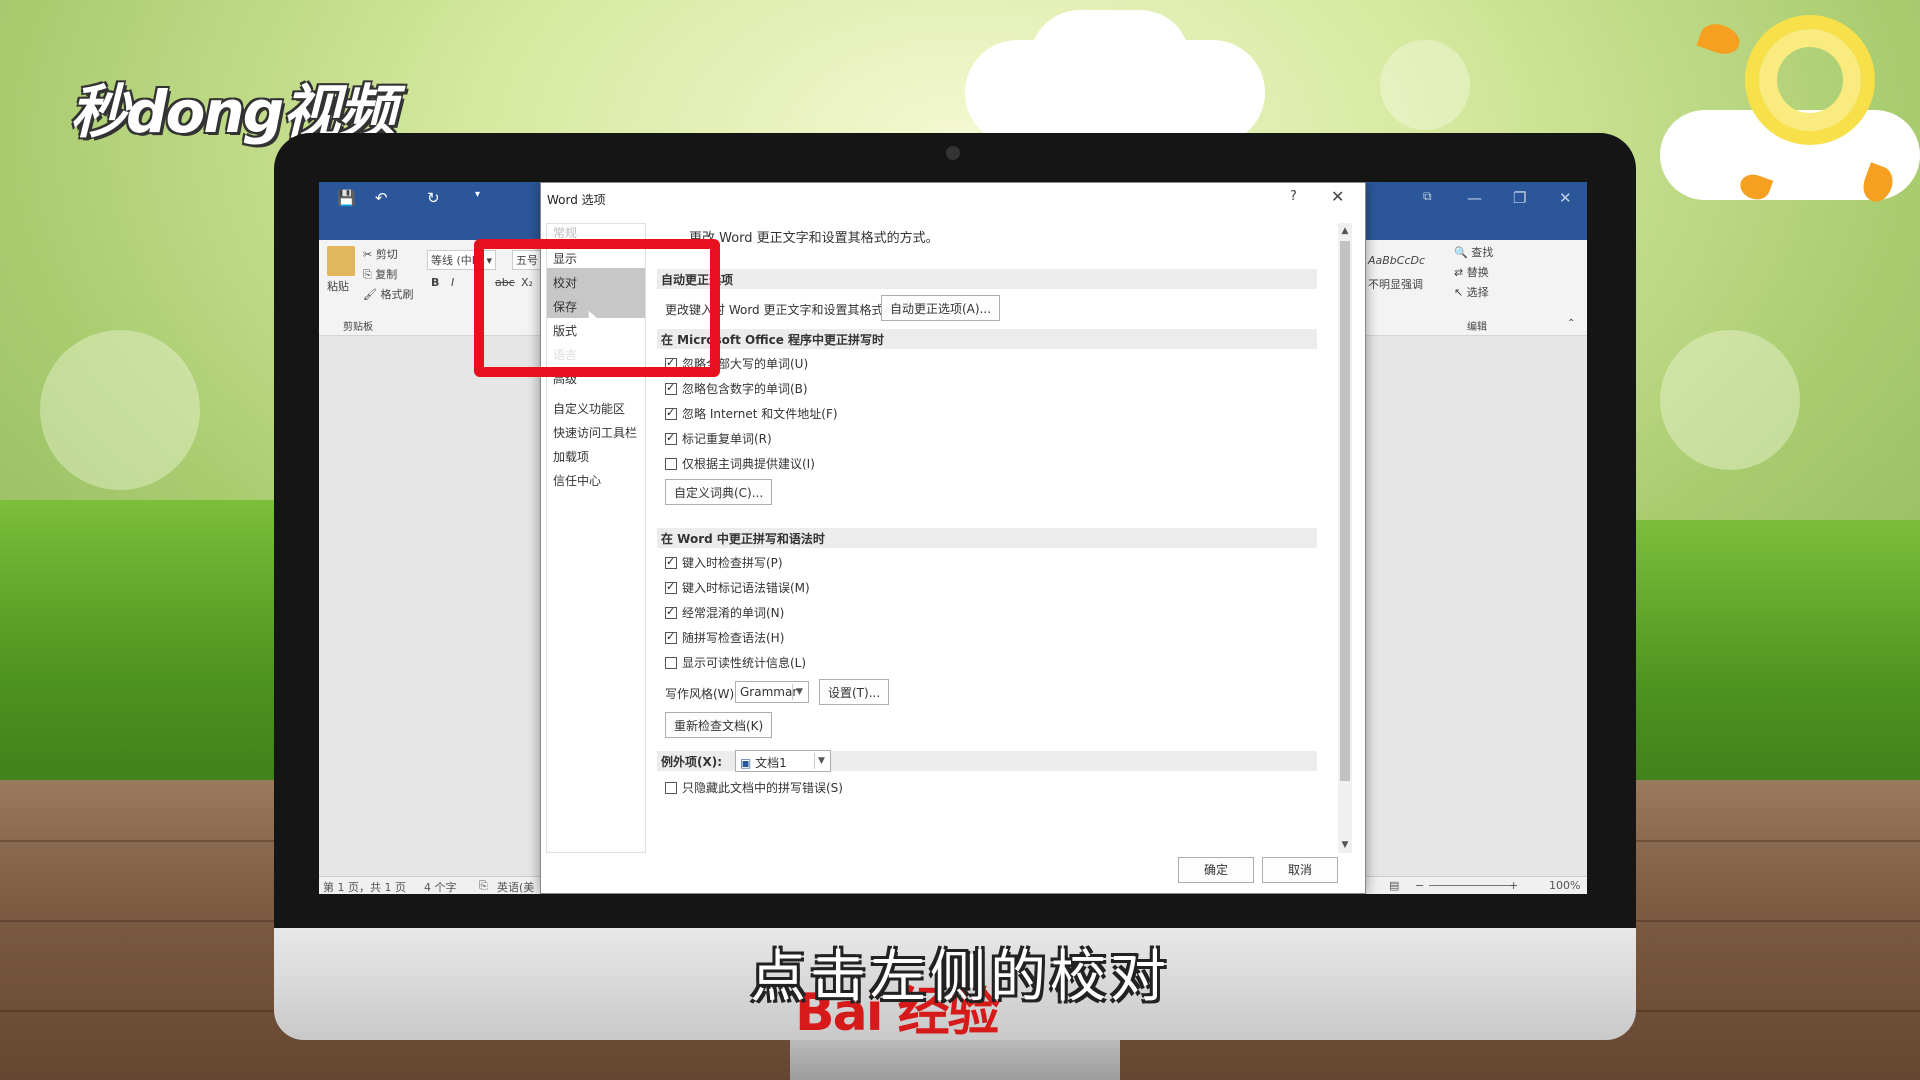 This screenshot has width=1920, height=1080. Describe the element at coordinates (380, 254) in the screenshot. I see `cut-button: ✂ 剪切` at that location.